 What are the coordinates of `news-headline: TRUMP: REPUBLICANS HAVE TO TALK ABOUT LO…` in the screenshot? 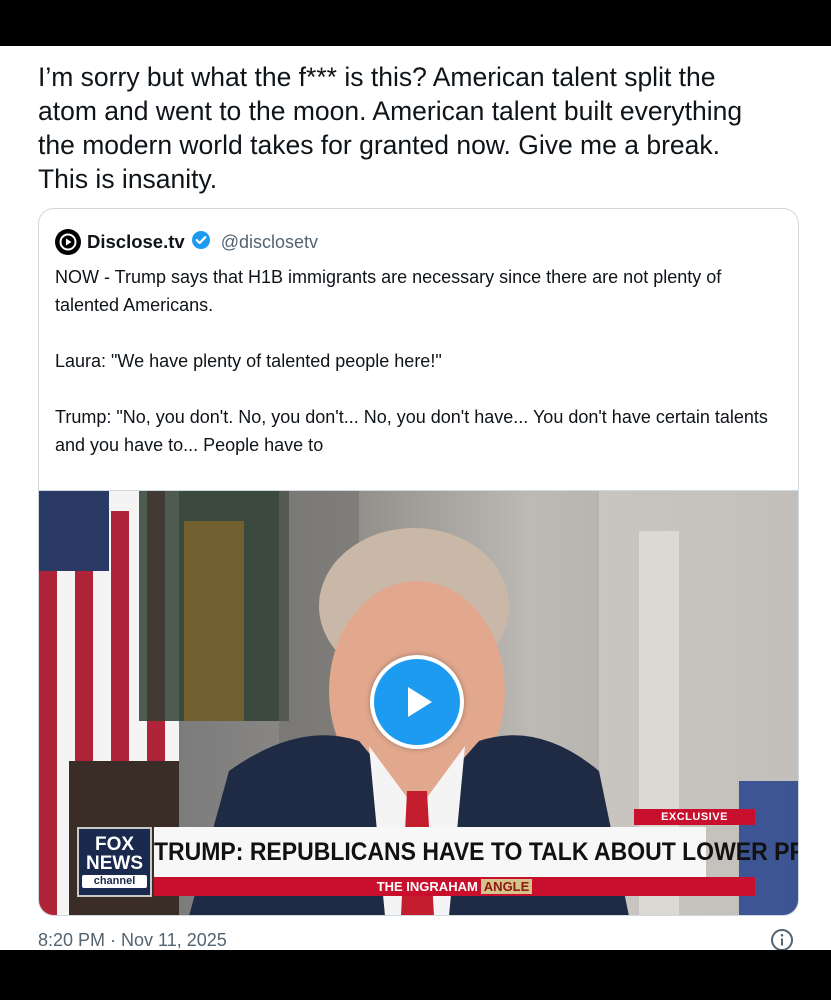 It's located at (476, 852).